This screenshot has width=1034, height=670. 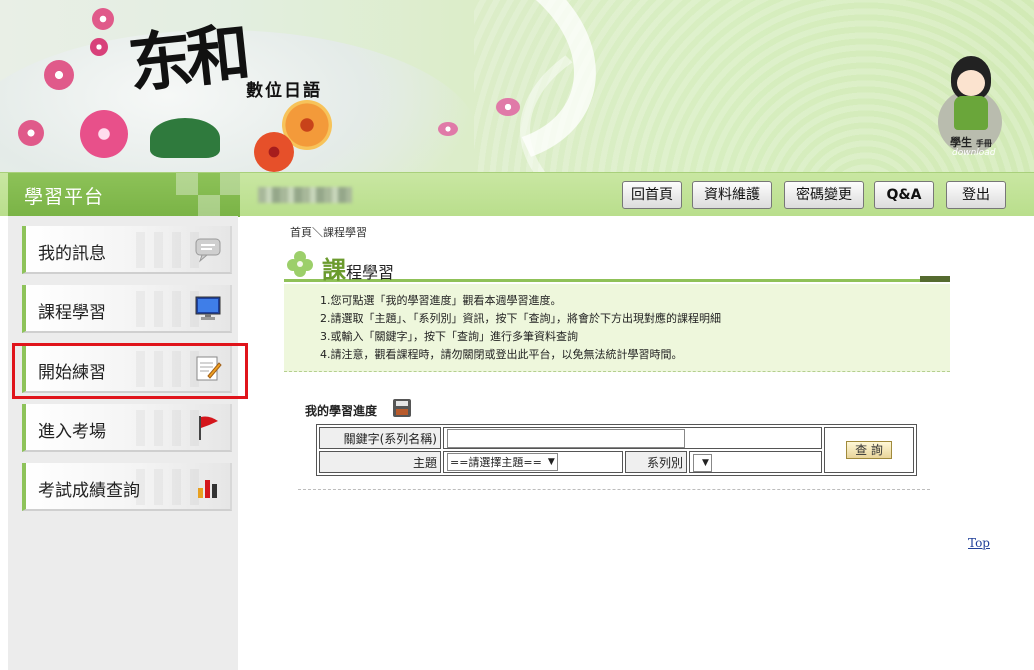 I want to click on back-to-top-link: Top, so click(x=979, y=543).